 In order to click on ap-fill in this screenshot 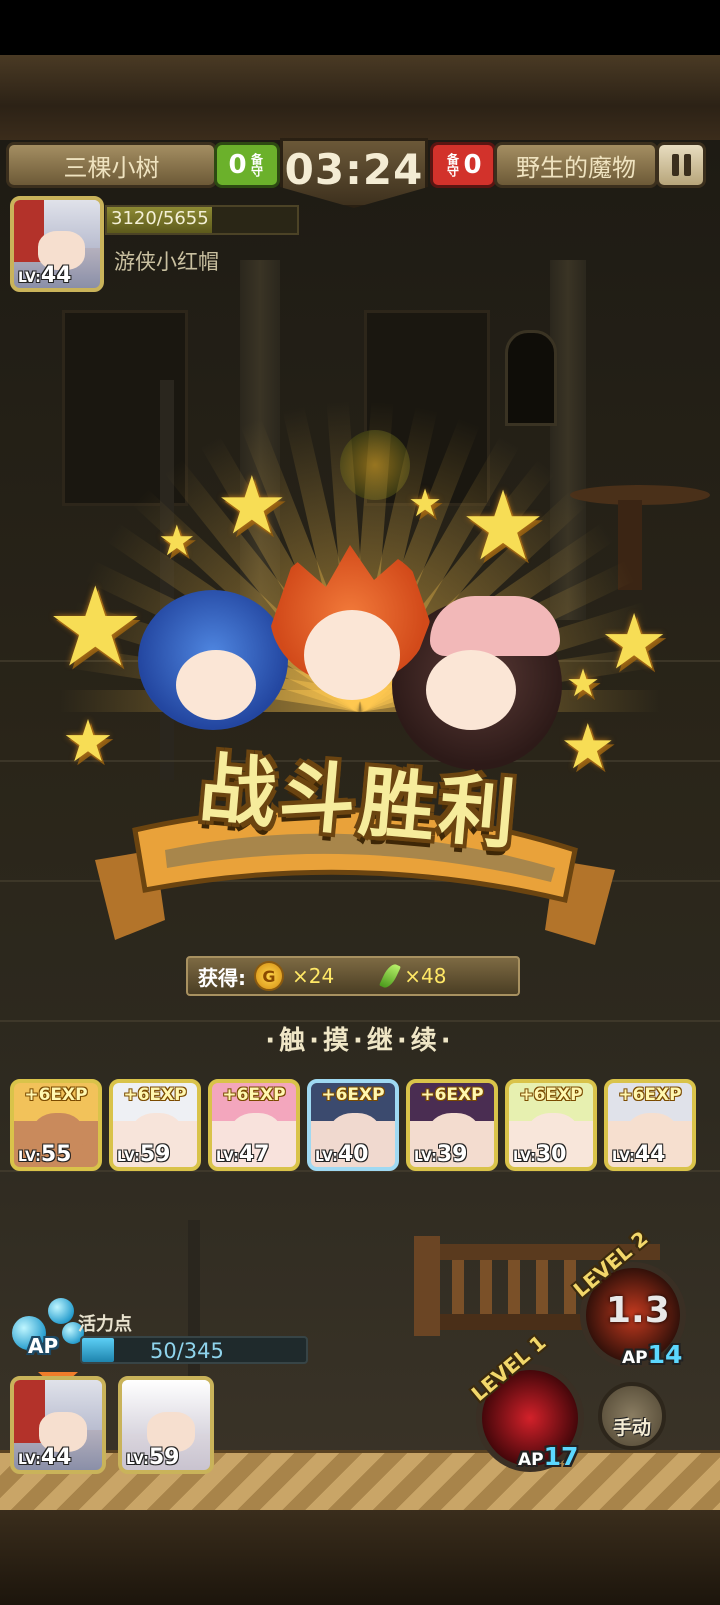, I will do `click(98, 1350)`.